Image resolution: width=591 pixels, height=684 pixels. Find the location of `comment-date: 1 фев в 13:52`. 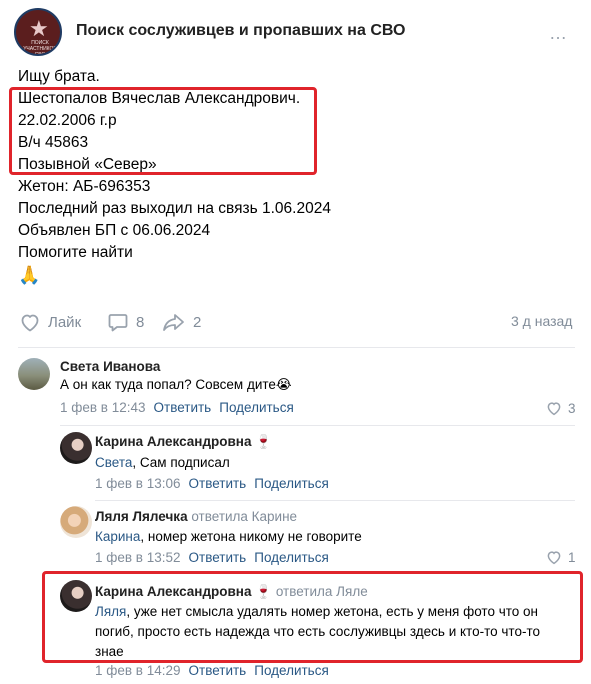

comment-date: 1 фев в 13:52 is located at coordinates (138, 557).